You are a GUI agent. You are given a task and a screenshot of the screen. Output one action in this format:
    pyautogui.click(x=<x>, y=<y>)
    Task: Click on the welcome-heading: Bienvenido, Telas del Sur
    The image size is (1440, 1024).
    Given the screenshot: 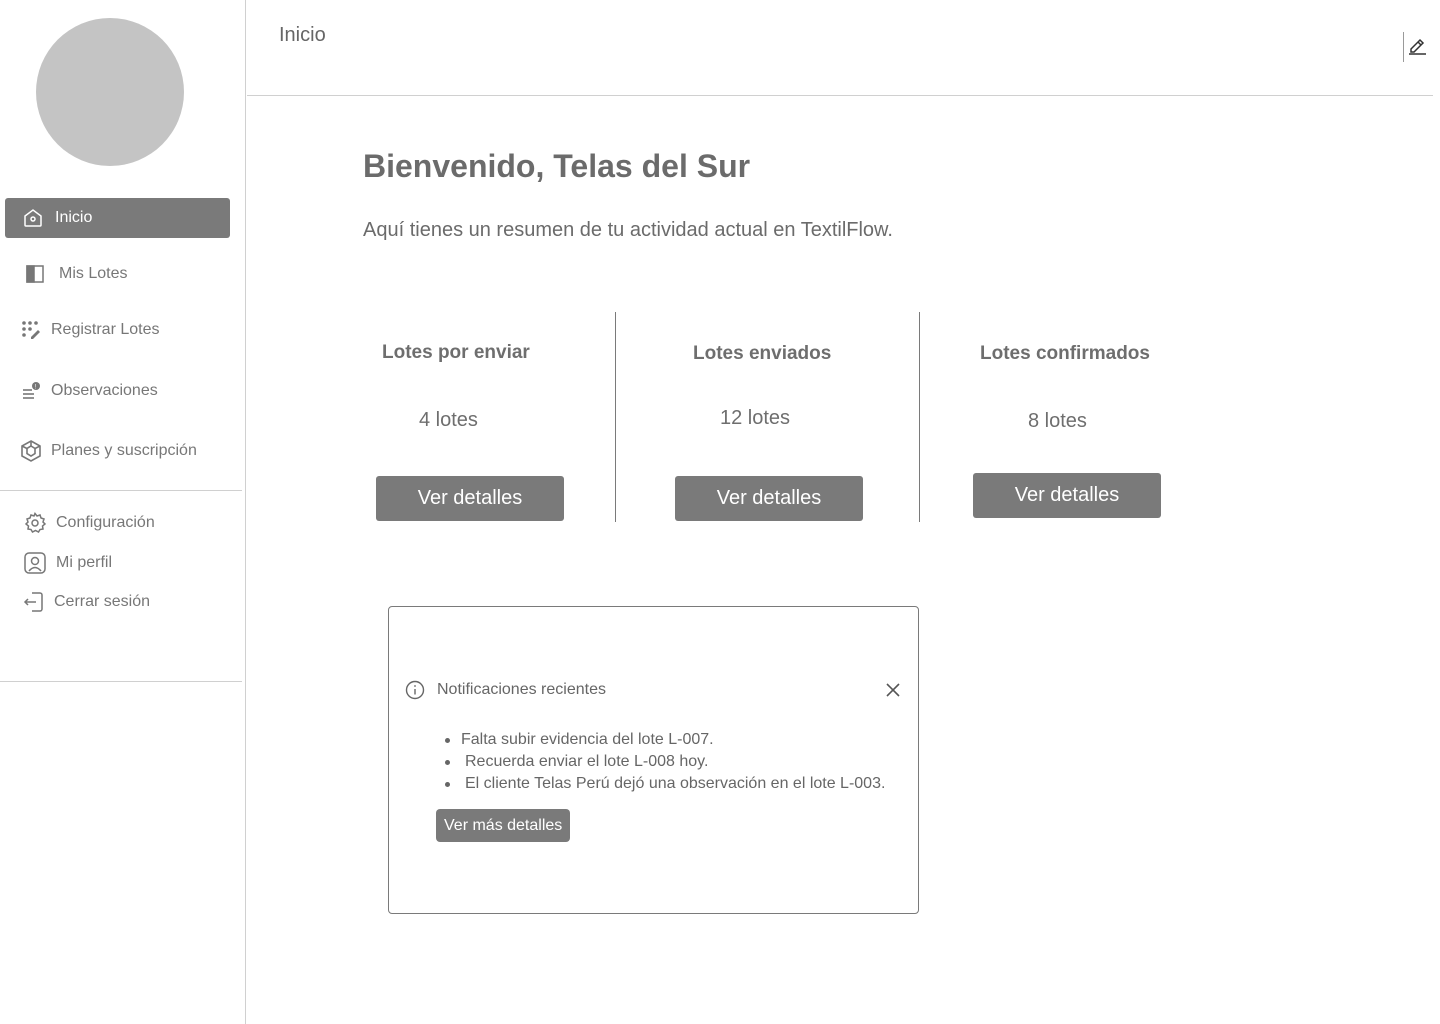 What is the action you would take?
    pyautogui.click(x=557, y=166)
    